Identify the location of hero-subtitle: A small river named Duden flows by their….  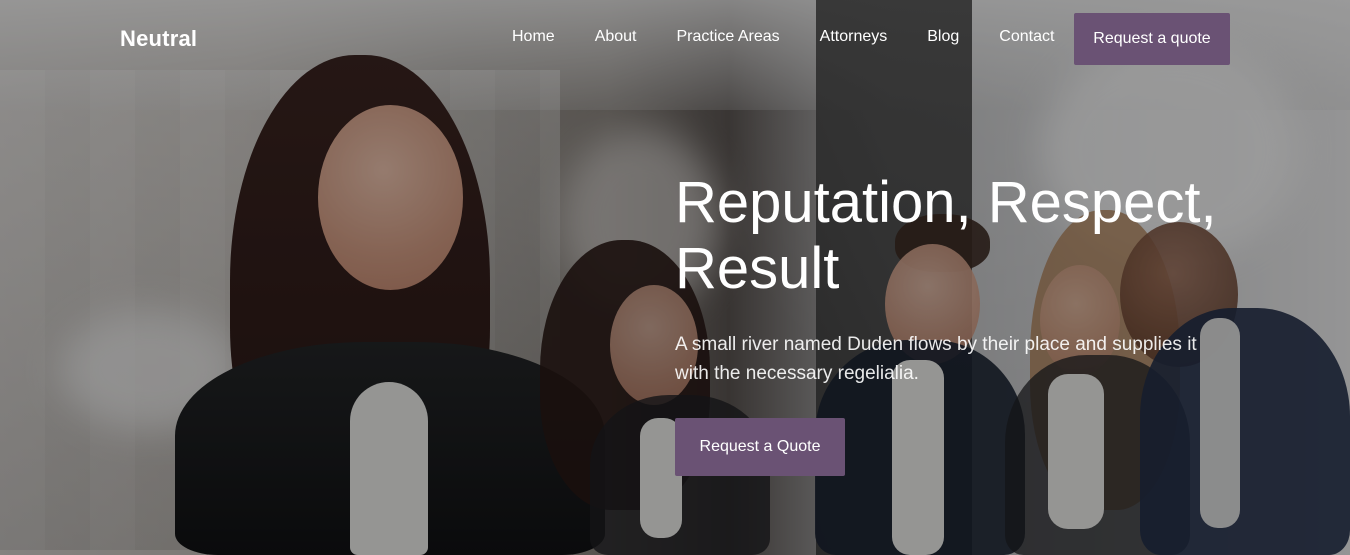
(936, 359).